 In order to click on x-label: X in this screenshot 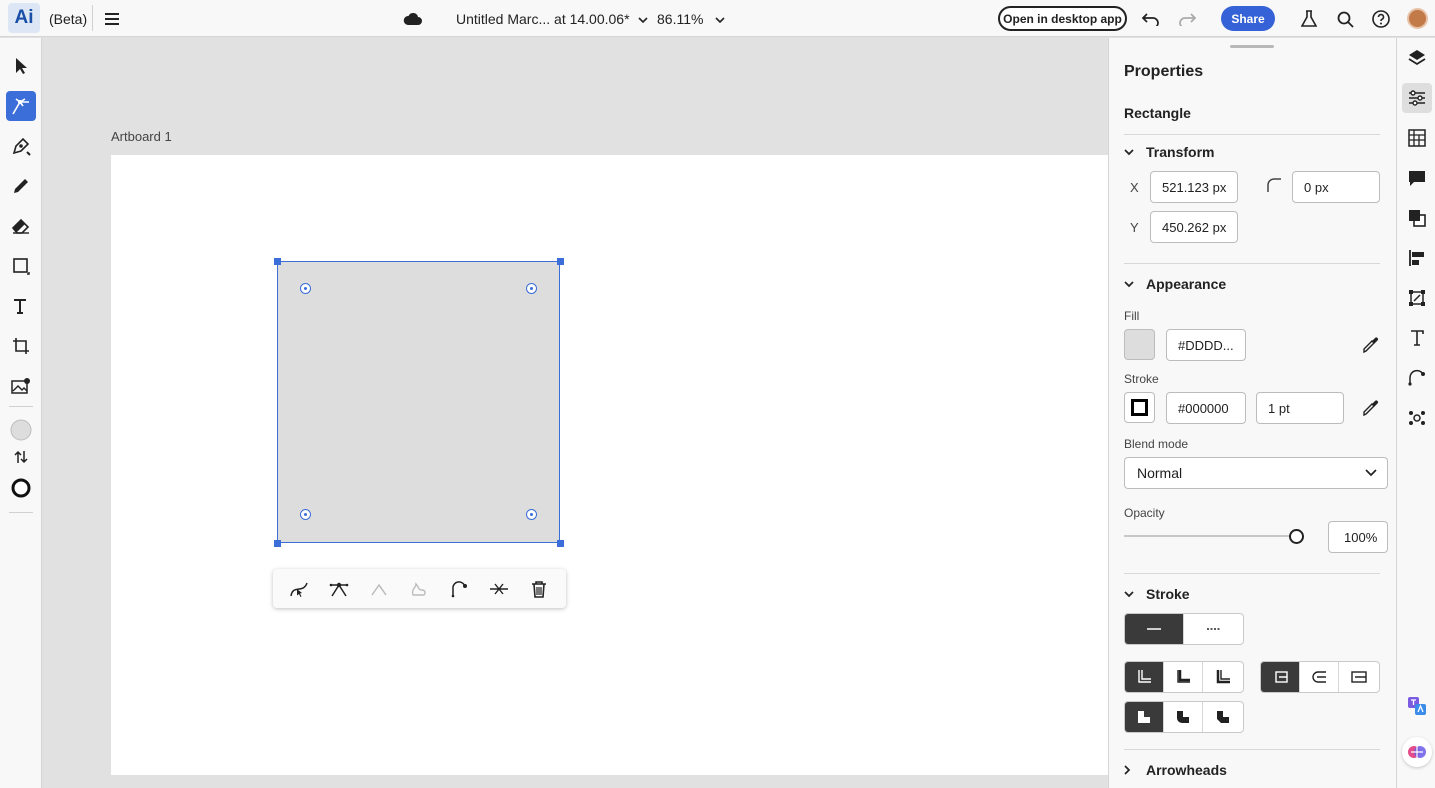, I will do `click(1134, 187)`.